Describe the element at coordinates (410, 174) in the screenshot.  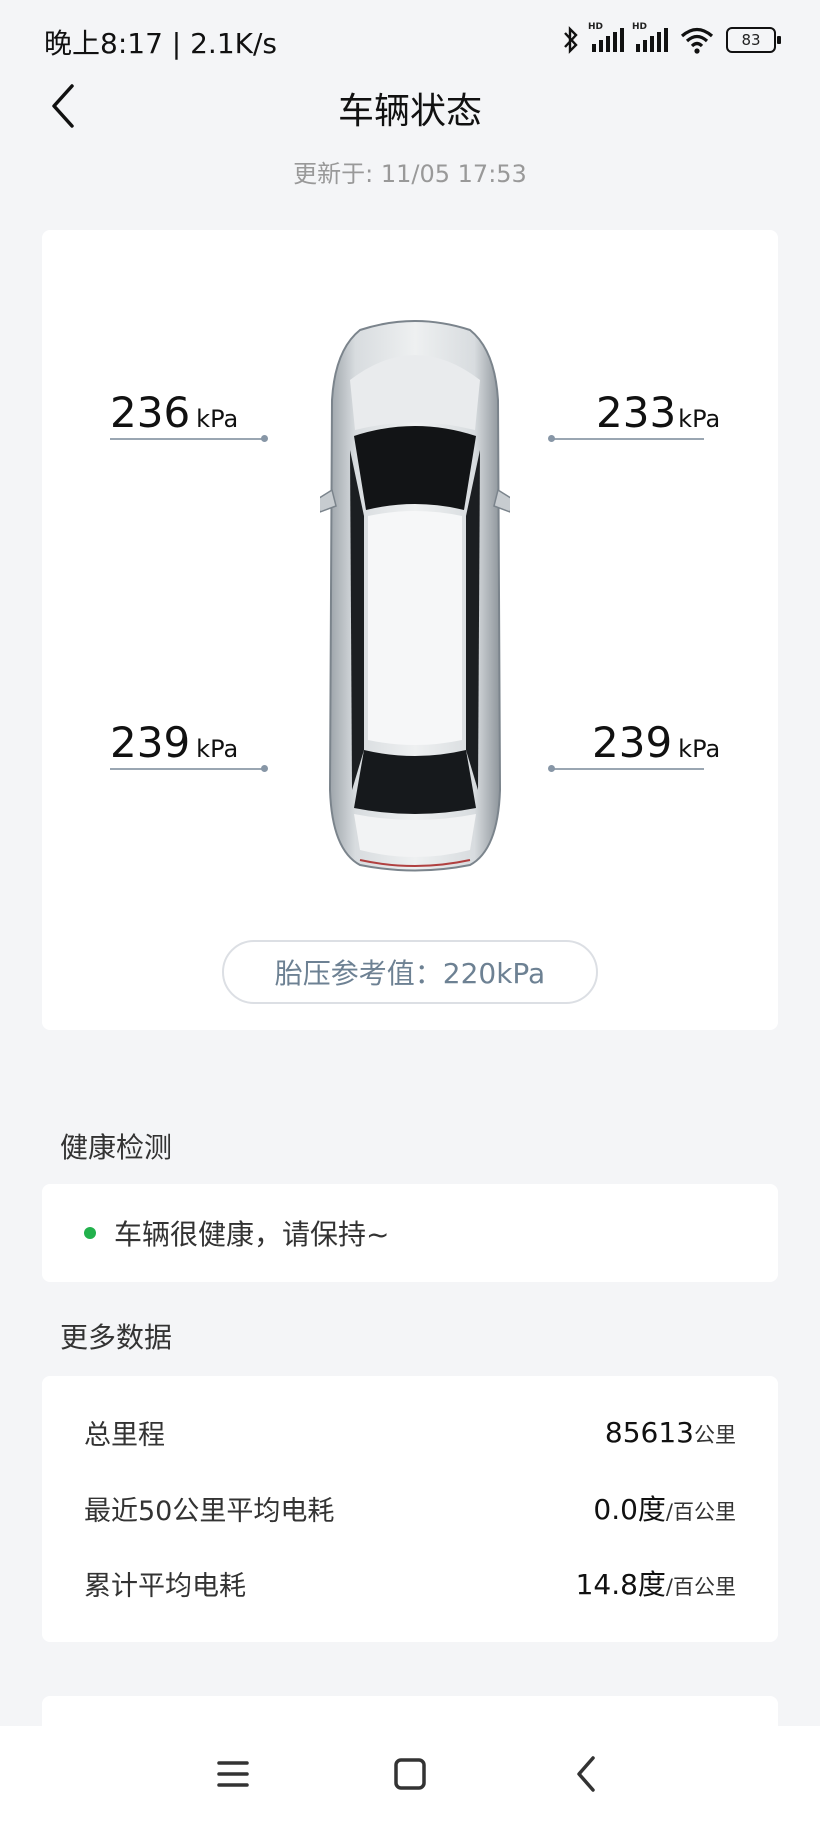
I see `updated-time: 更新于: 11/05 17:53` at that location.